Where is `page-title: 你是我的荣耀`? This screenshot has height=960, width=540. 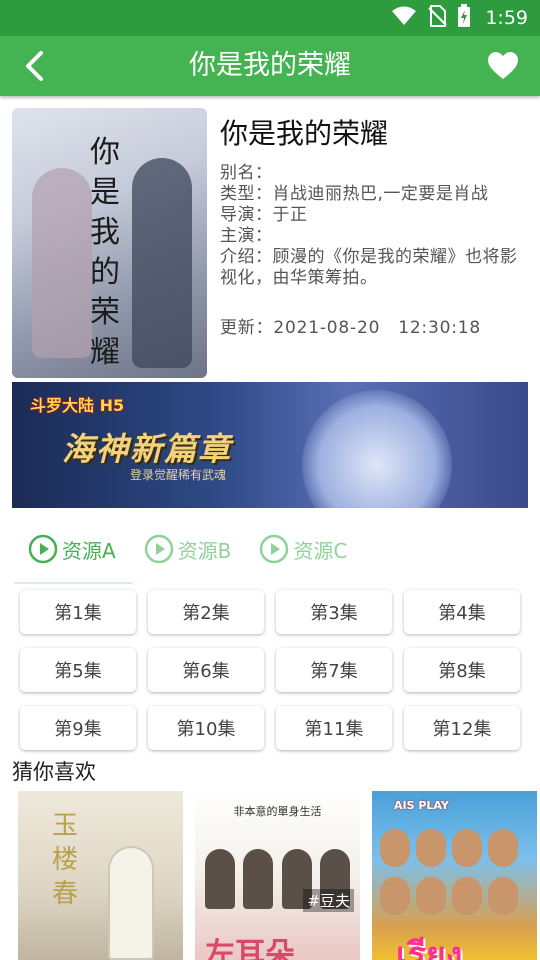
page-title: 你是我的荣耀 is located at coordinates (270, 65).